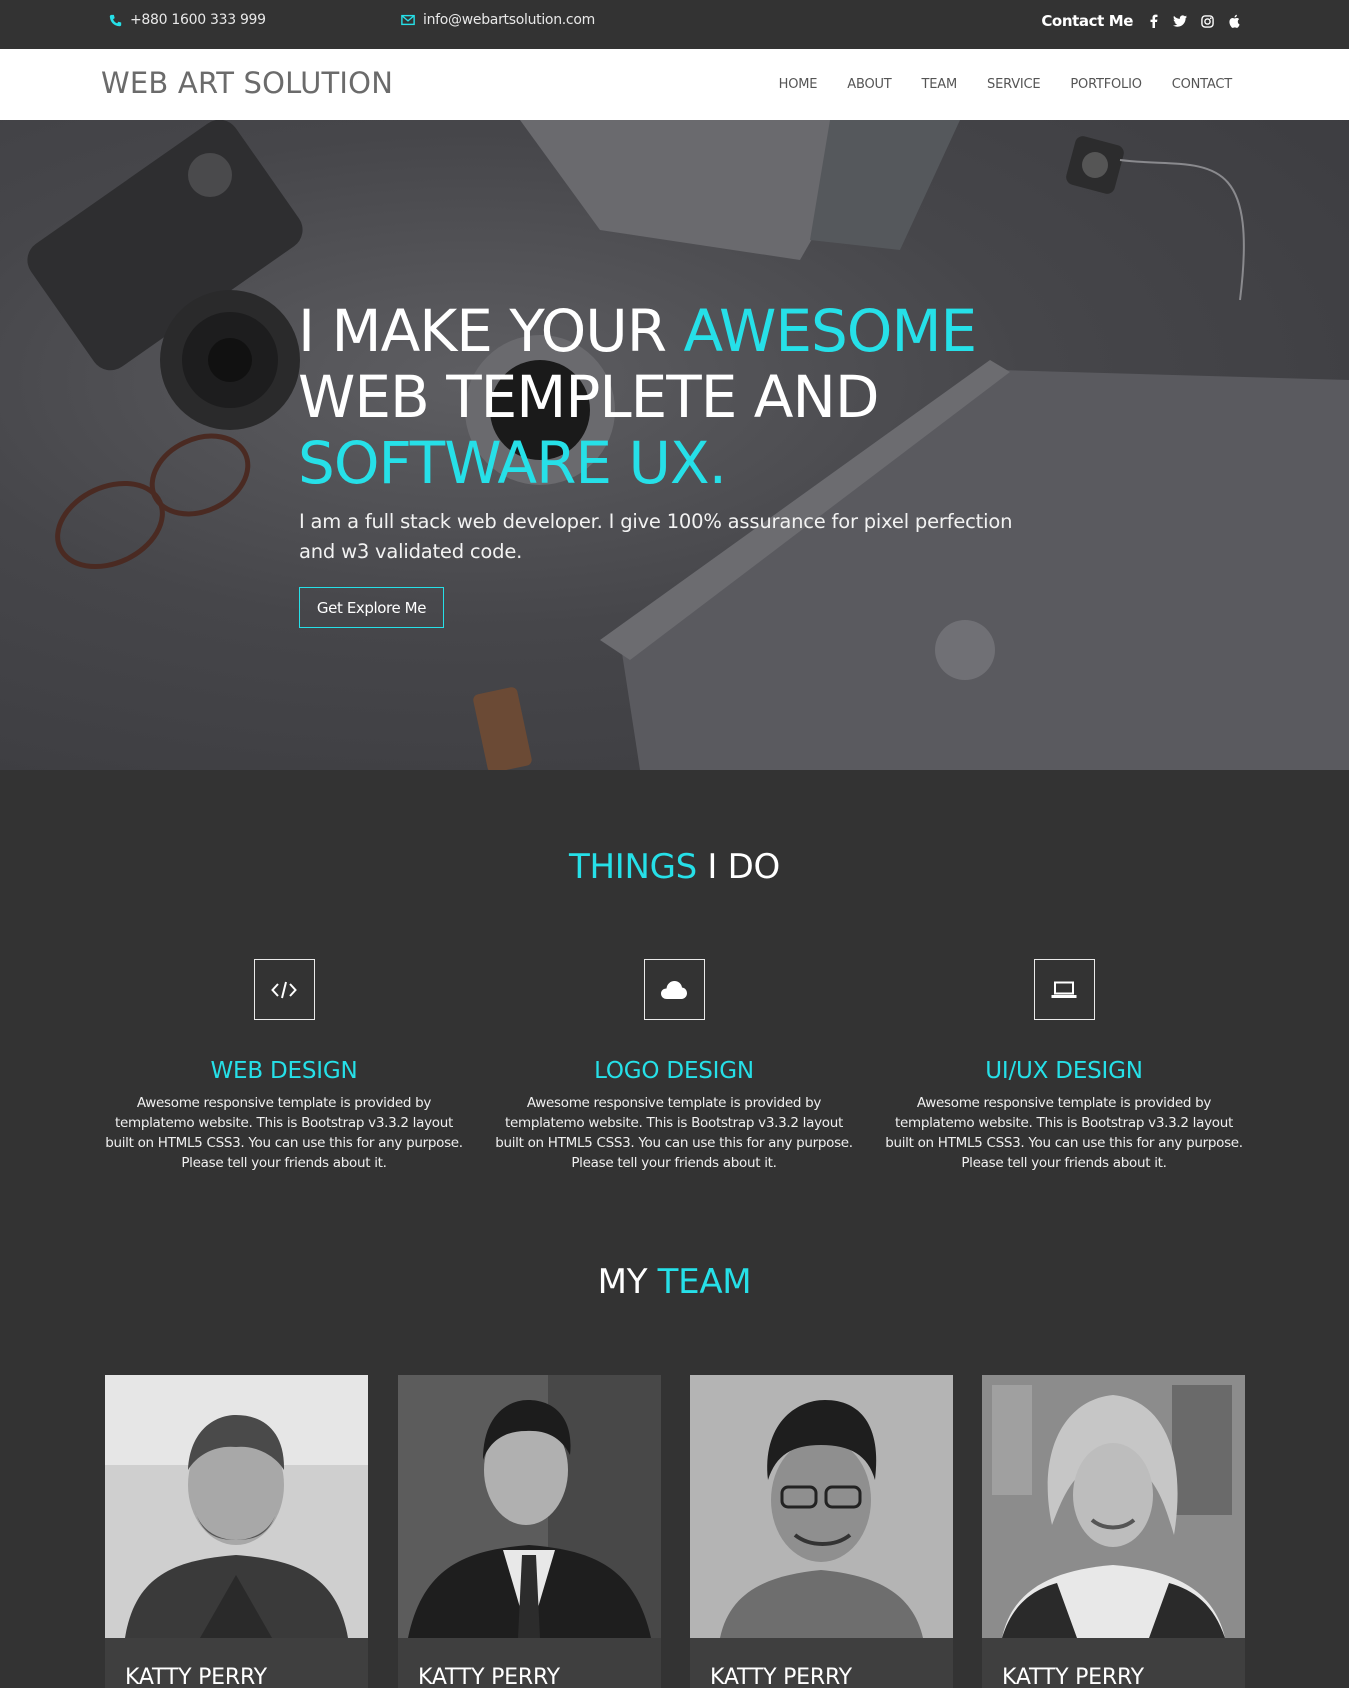 The height and width of the screenshot is (1688, 1349). Describe the element at coordinates (940, 84) in the screenshot. I see `nav-team: TEAM` at that location.